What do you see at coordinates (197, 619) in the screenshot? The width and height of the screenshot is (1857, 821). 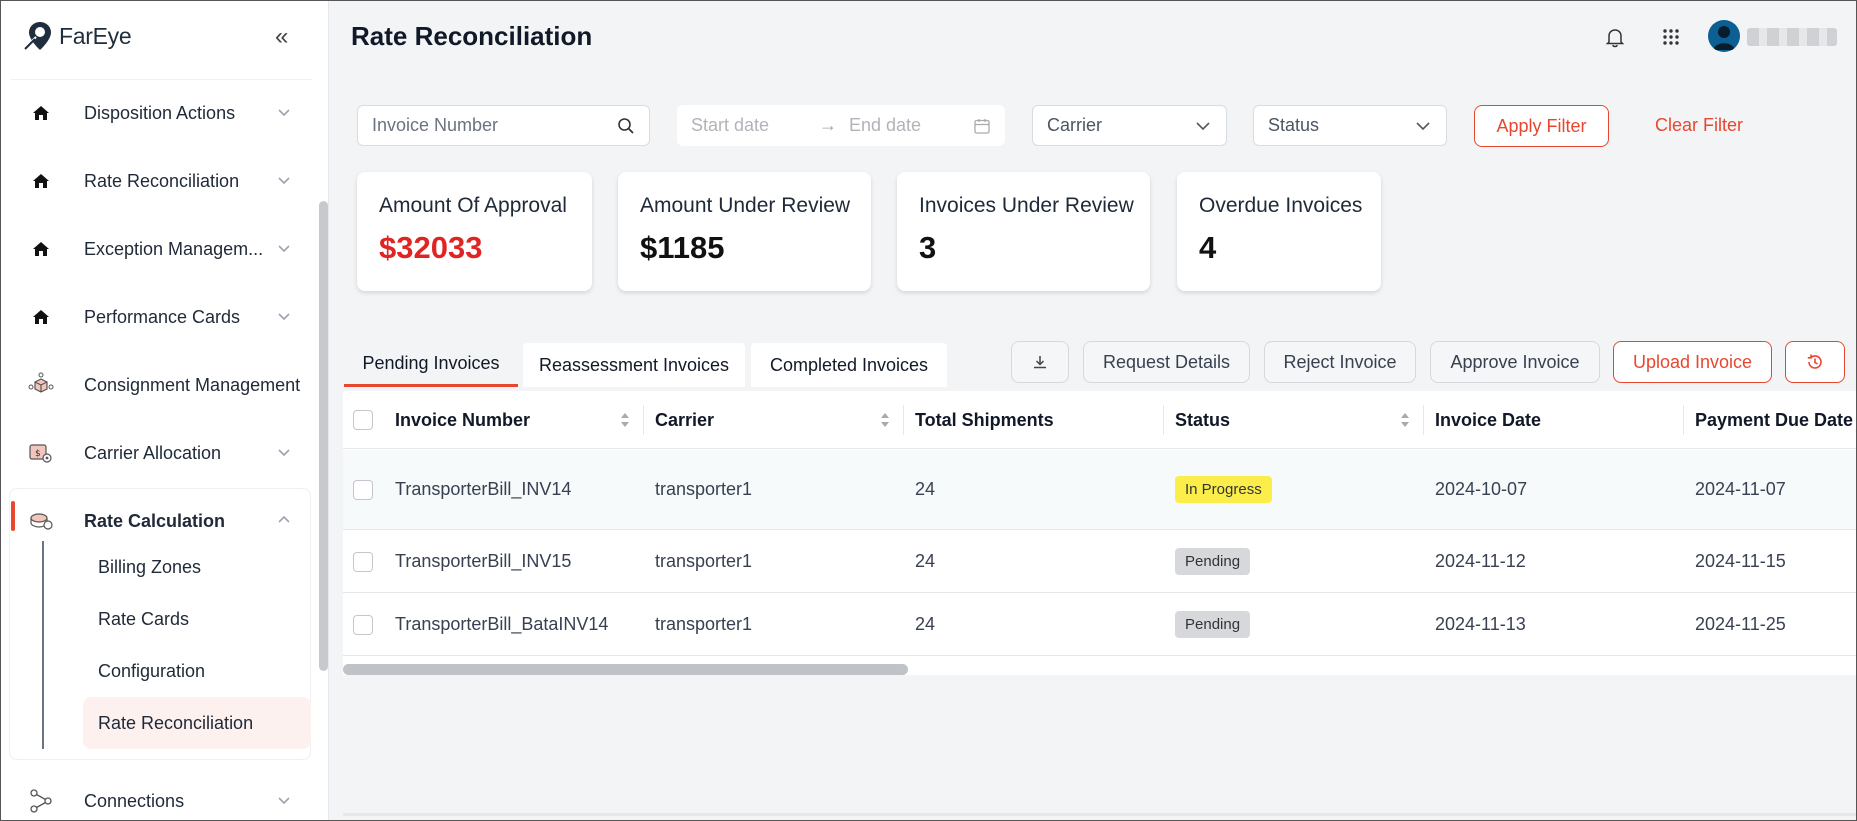 I see `sidebar-subitem-rate-cards: Rate Cards` at bounding box center [197, 619].